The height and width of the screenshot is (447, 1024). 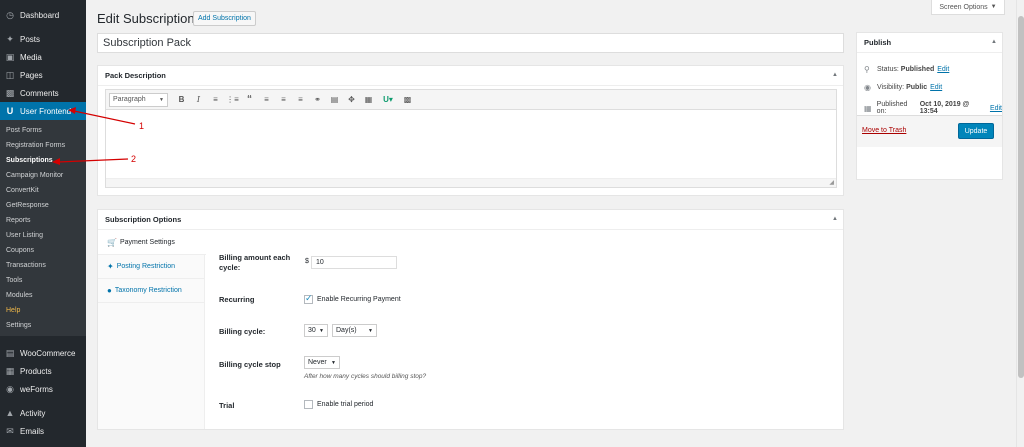 What do you see at coordinates (134, 159) in the screenshot?
I see `annotation-label-2: 2` at bounding box center [134, 159].